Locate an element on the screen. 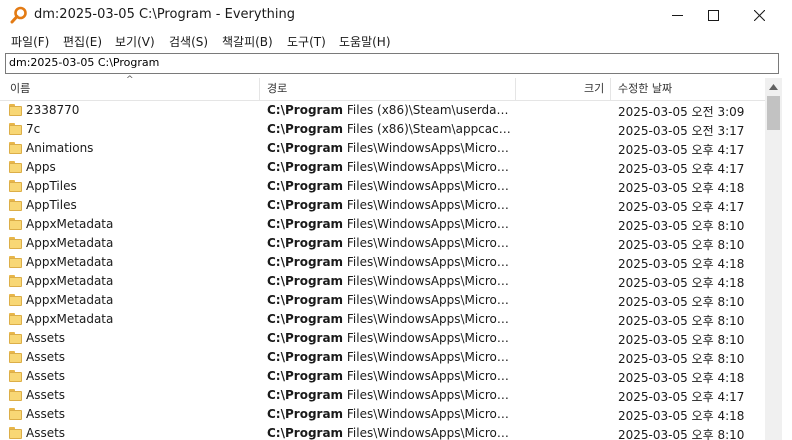 This screenshot has height=440, width=792. menu-tools: 도구(T) is located at coordinates (306, 41).